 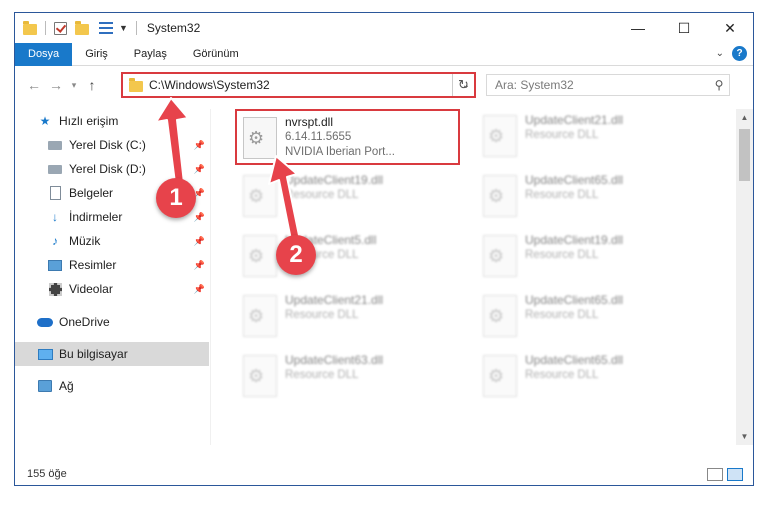 What do you see at coordinates (720, 53) in the screenshot?
I see `chevron-down-icon: ⌄` at bounding box center [720, 53].